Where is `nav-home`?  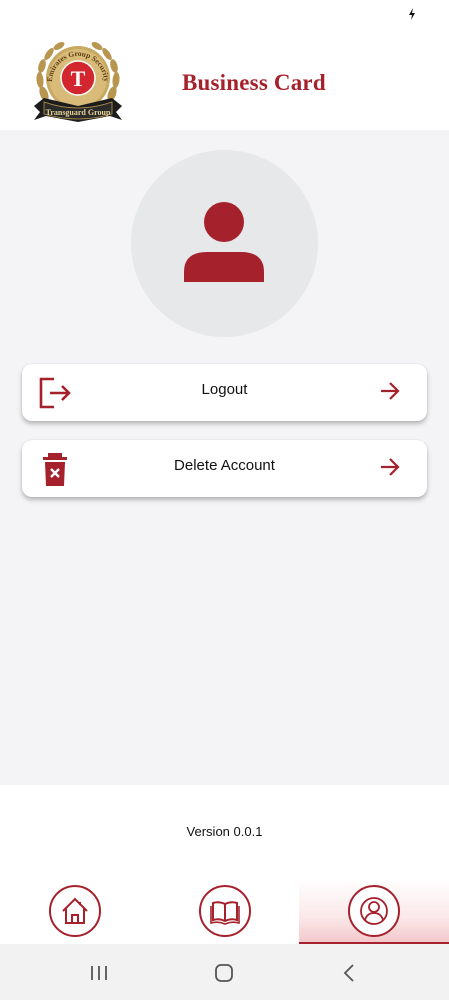
nav-home is located at coordinates (75, 911).